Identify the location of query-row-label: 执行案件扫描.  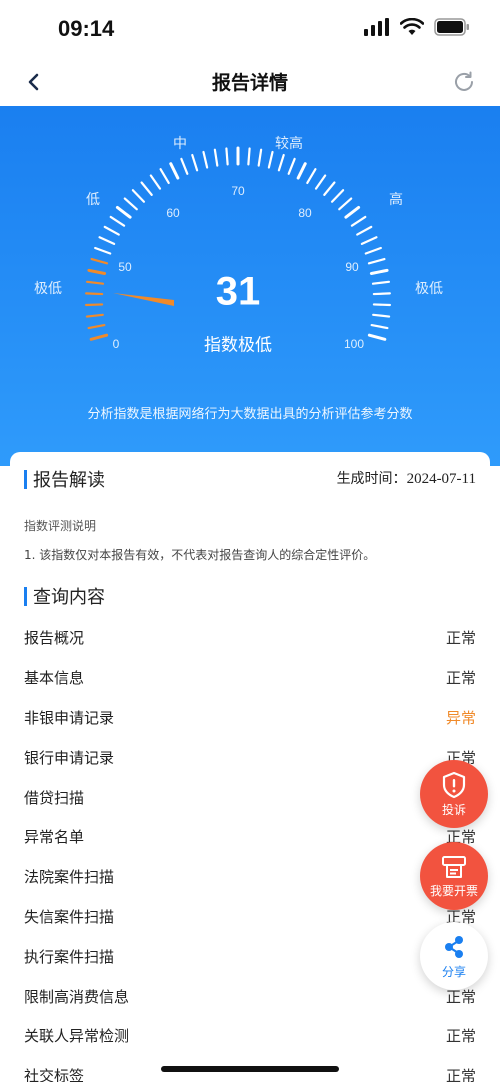
(69, 956).